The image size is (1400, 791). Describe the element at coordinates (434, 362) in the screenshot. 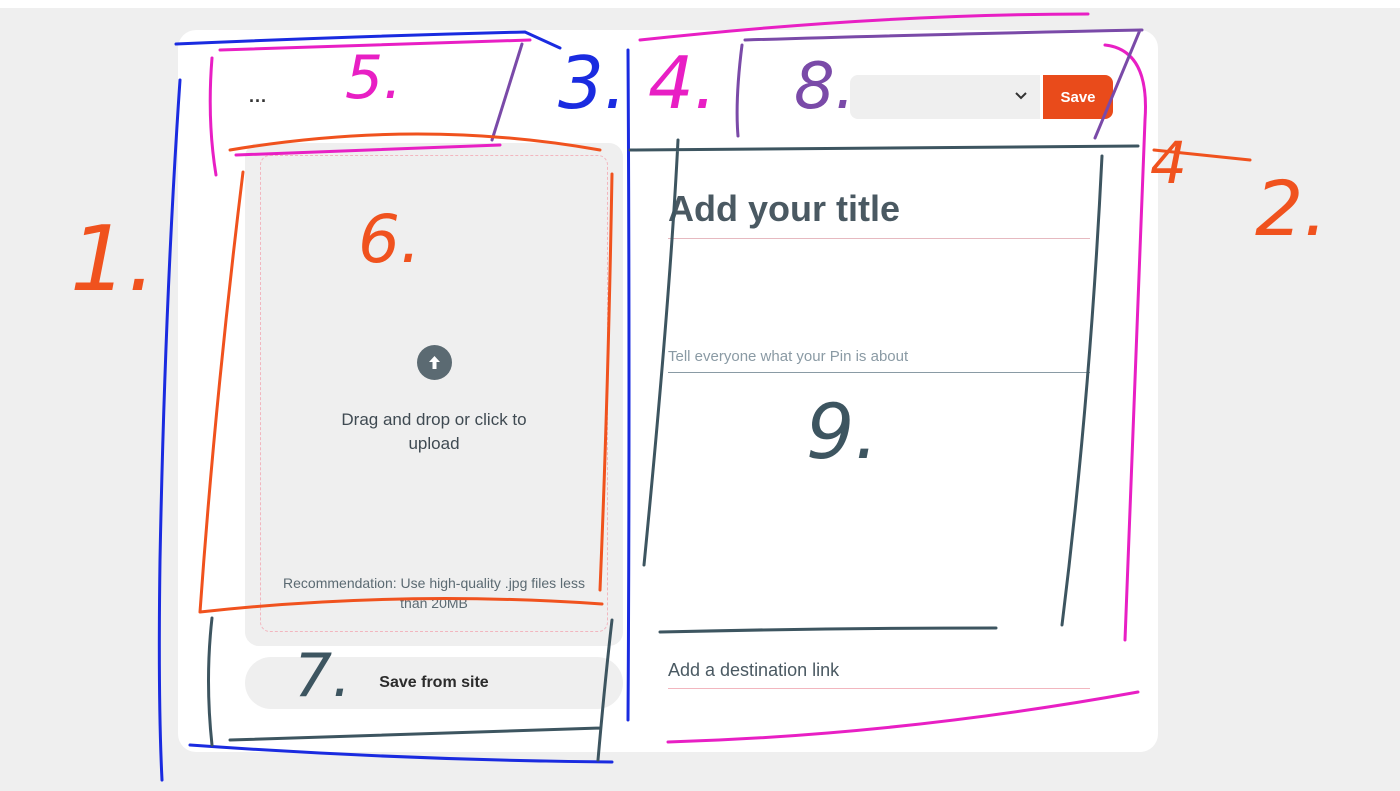

I see `upload-arrow-icon` at that location.